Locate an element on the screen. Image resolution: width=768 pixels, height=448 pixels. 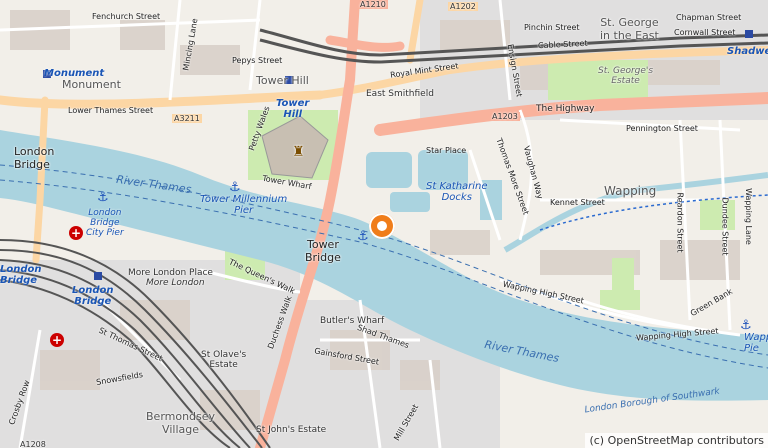
street-label: Lower Thames Street is located at coordinates (111, 110).